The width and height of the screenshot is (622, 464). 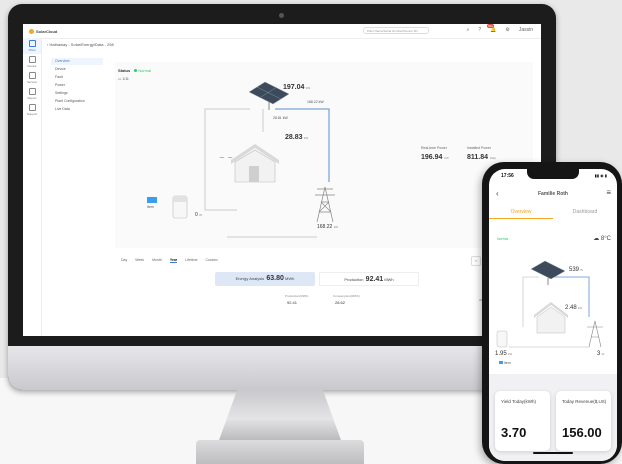 What do you see at coordinates (77, 77) in the screenshot?
I see `submenu-fault: Fault` at bounding box center [77, 77].